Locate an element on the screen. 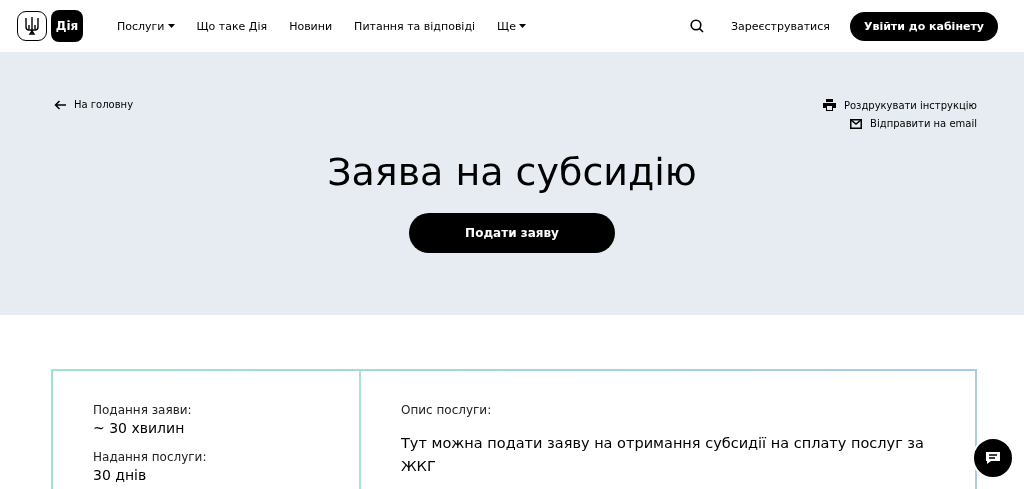 This screenshot has height=489, width=1024. login-button: Увійти до кабінету is located at coordinates (923, 26).